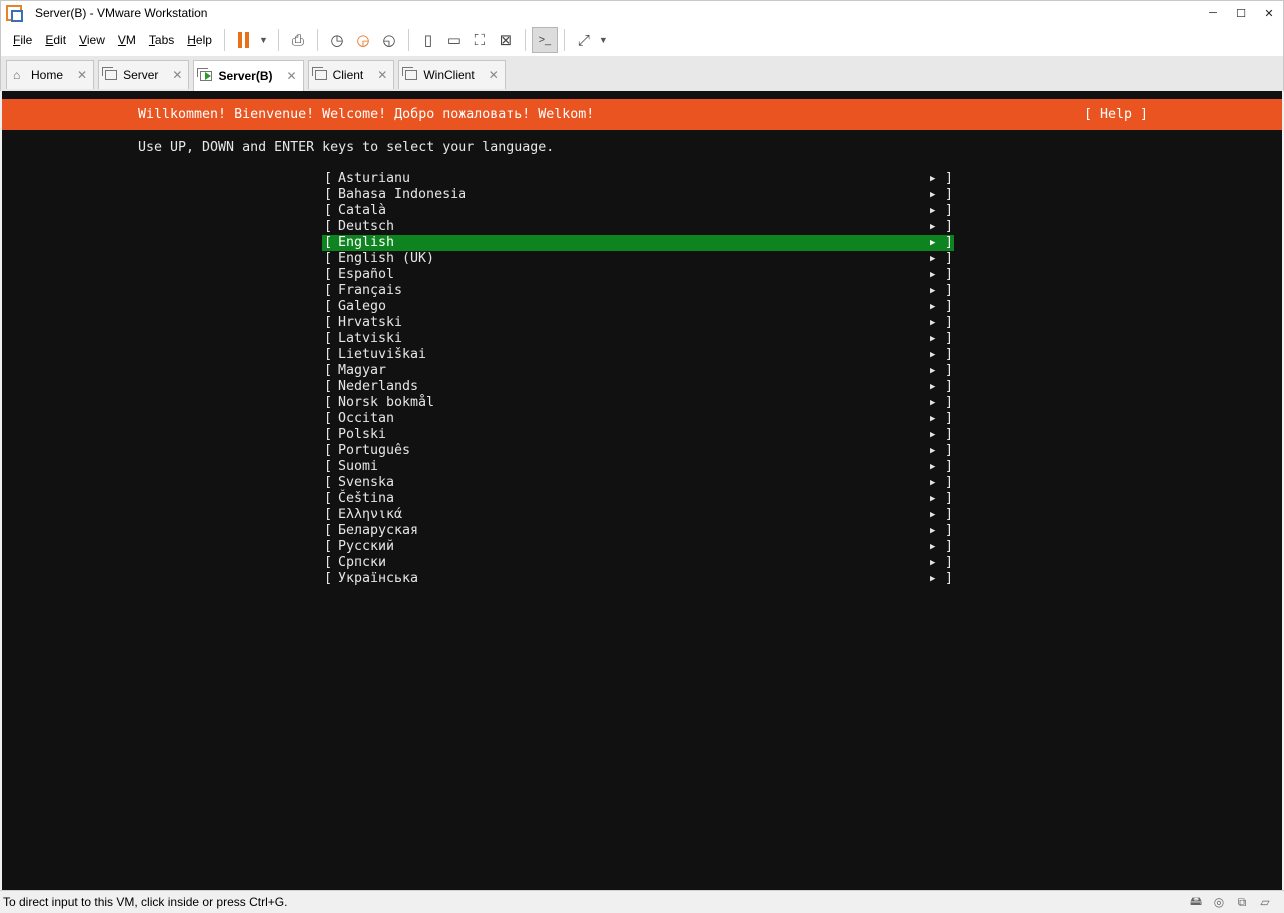 The width and height of the screenshot is (1284, 913). Describe the element at coordinates (263, 40) in the screenshot. I see `power-dropdown-icon: ▼` at that location.